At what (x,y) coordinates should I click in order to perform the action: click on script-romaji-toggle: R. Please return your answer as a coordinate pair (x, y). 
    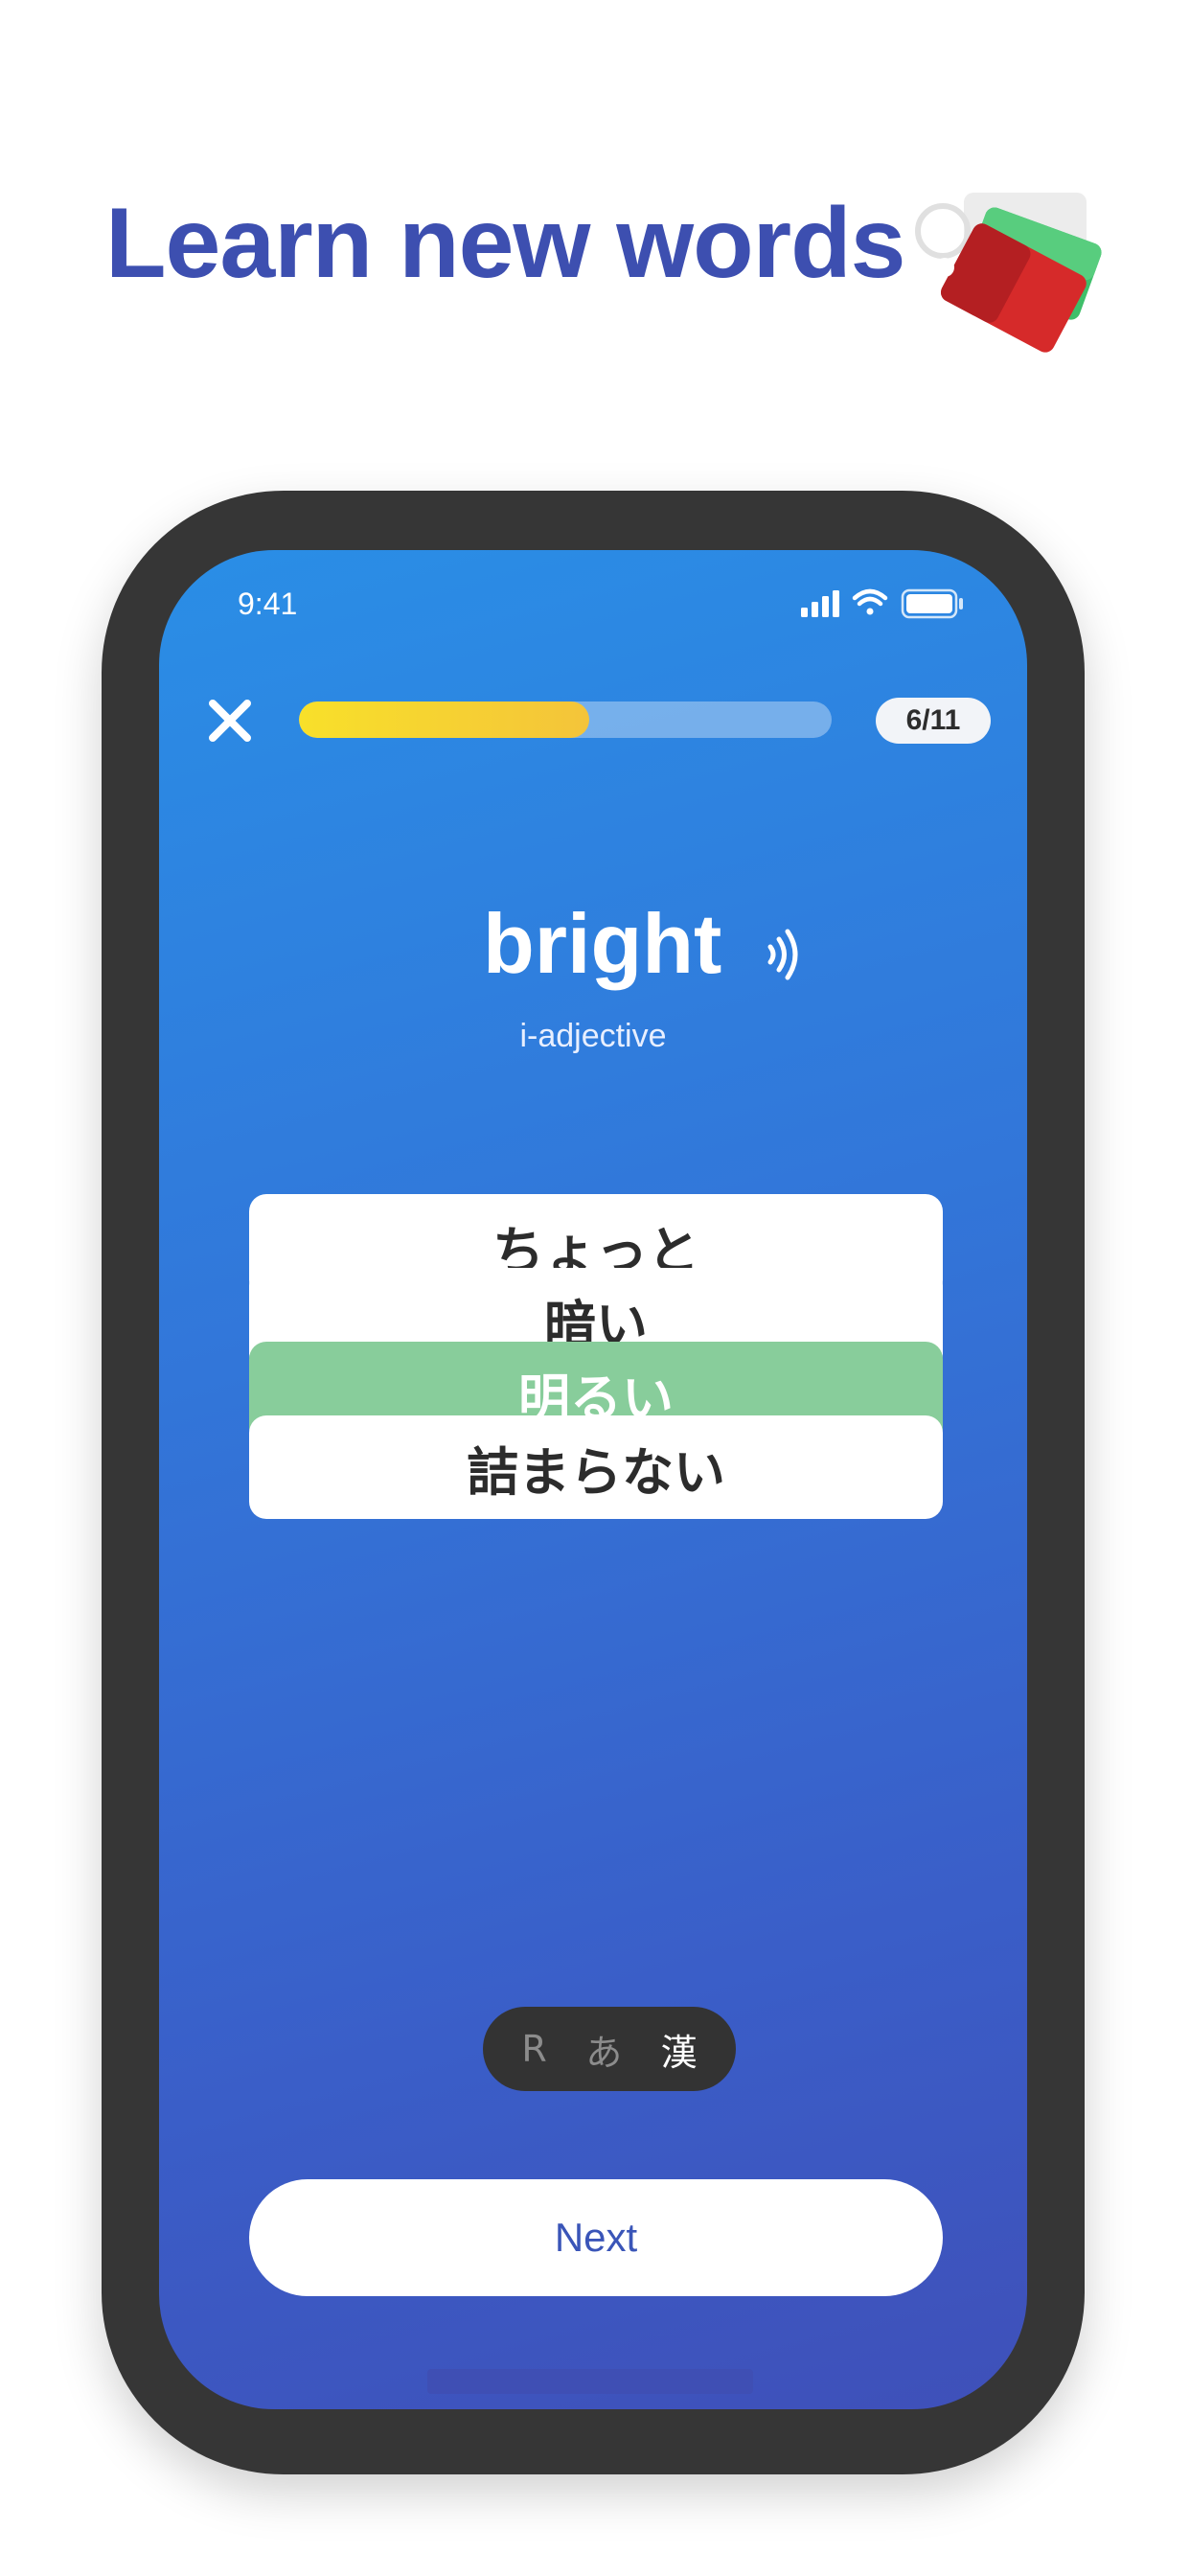
    Looking at the image, I should click on (533, 2049).